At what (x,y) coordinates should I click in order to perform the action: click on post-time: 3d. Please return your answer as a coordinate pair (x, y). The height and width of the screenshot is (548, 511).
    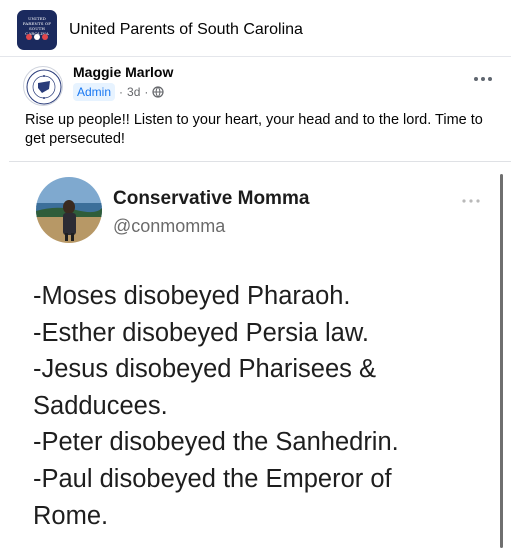
    Looking at the image, I should click on (133, 92).